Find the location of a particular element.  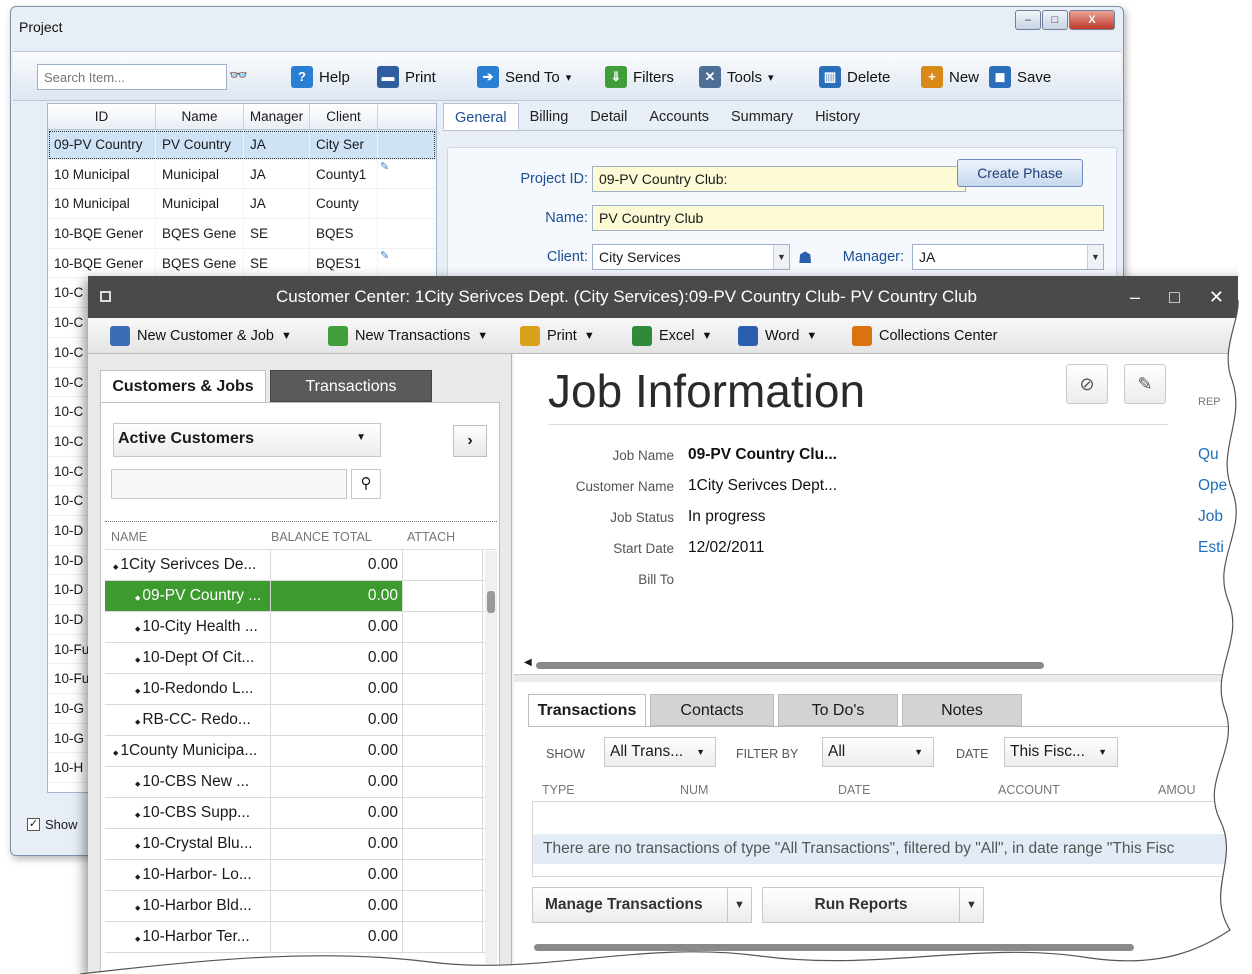

toolbar-send-to-button: ➔ Send To ▾ is located at coordinates (524, 77).